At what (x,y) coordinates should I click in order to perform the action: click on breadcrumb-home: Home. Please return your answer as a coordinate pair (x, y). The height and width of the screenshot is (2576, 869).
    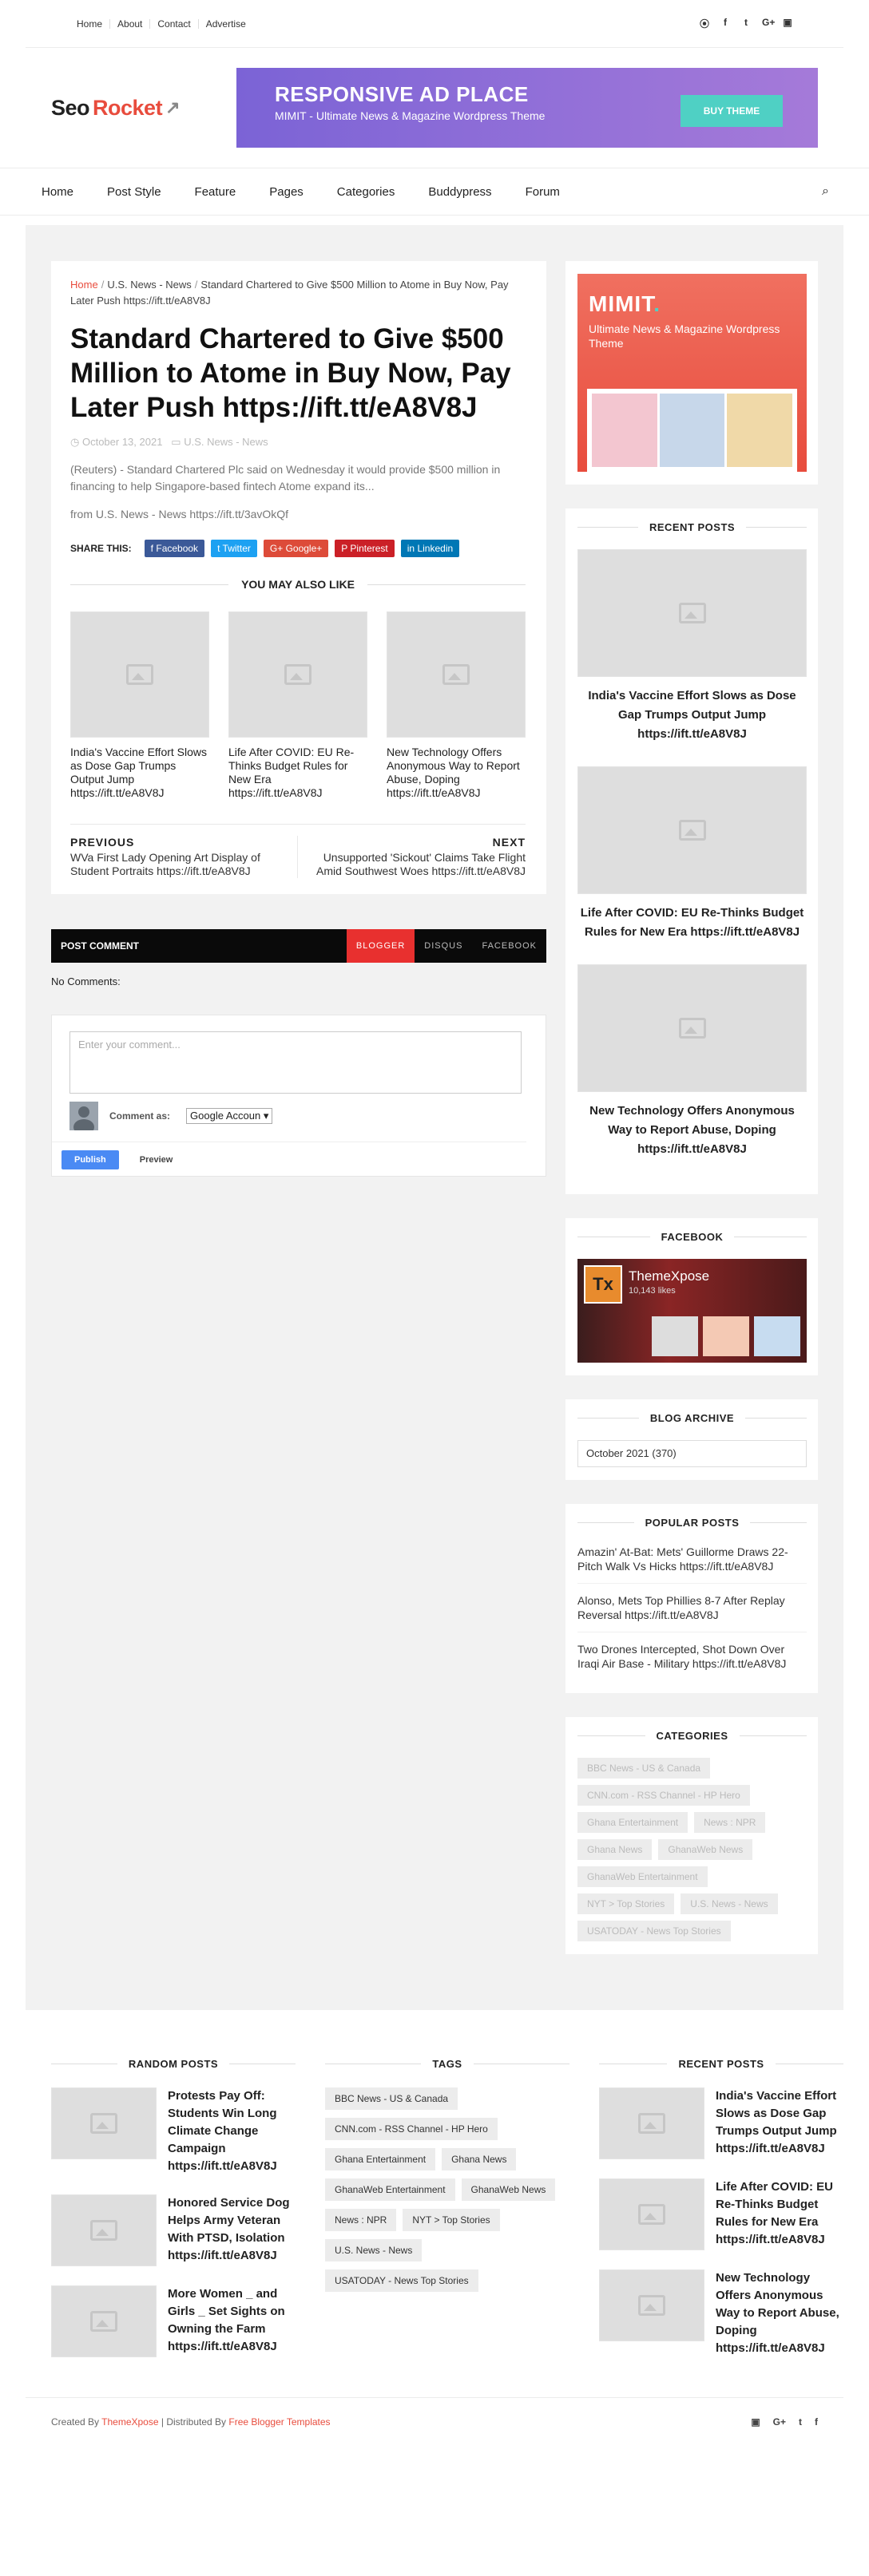
    Looking at the image, I should click on (84, 285).